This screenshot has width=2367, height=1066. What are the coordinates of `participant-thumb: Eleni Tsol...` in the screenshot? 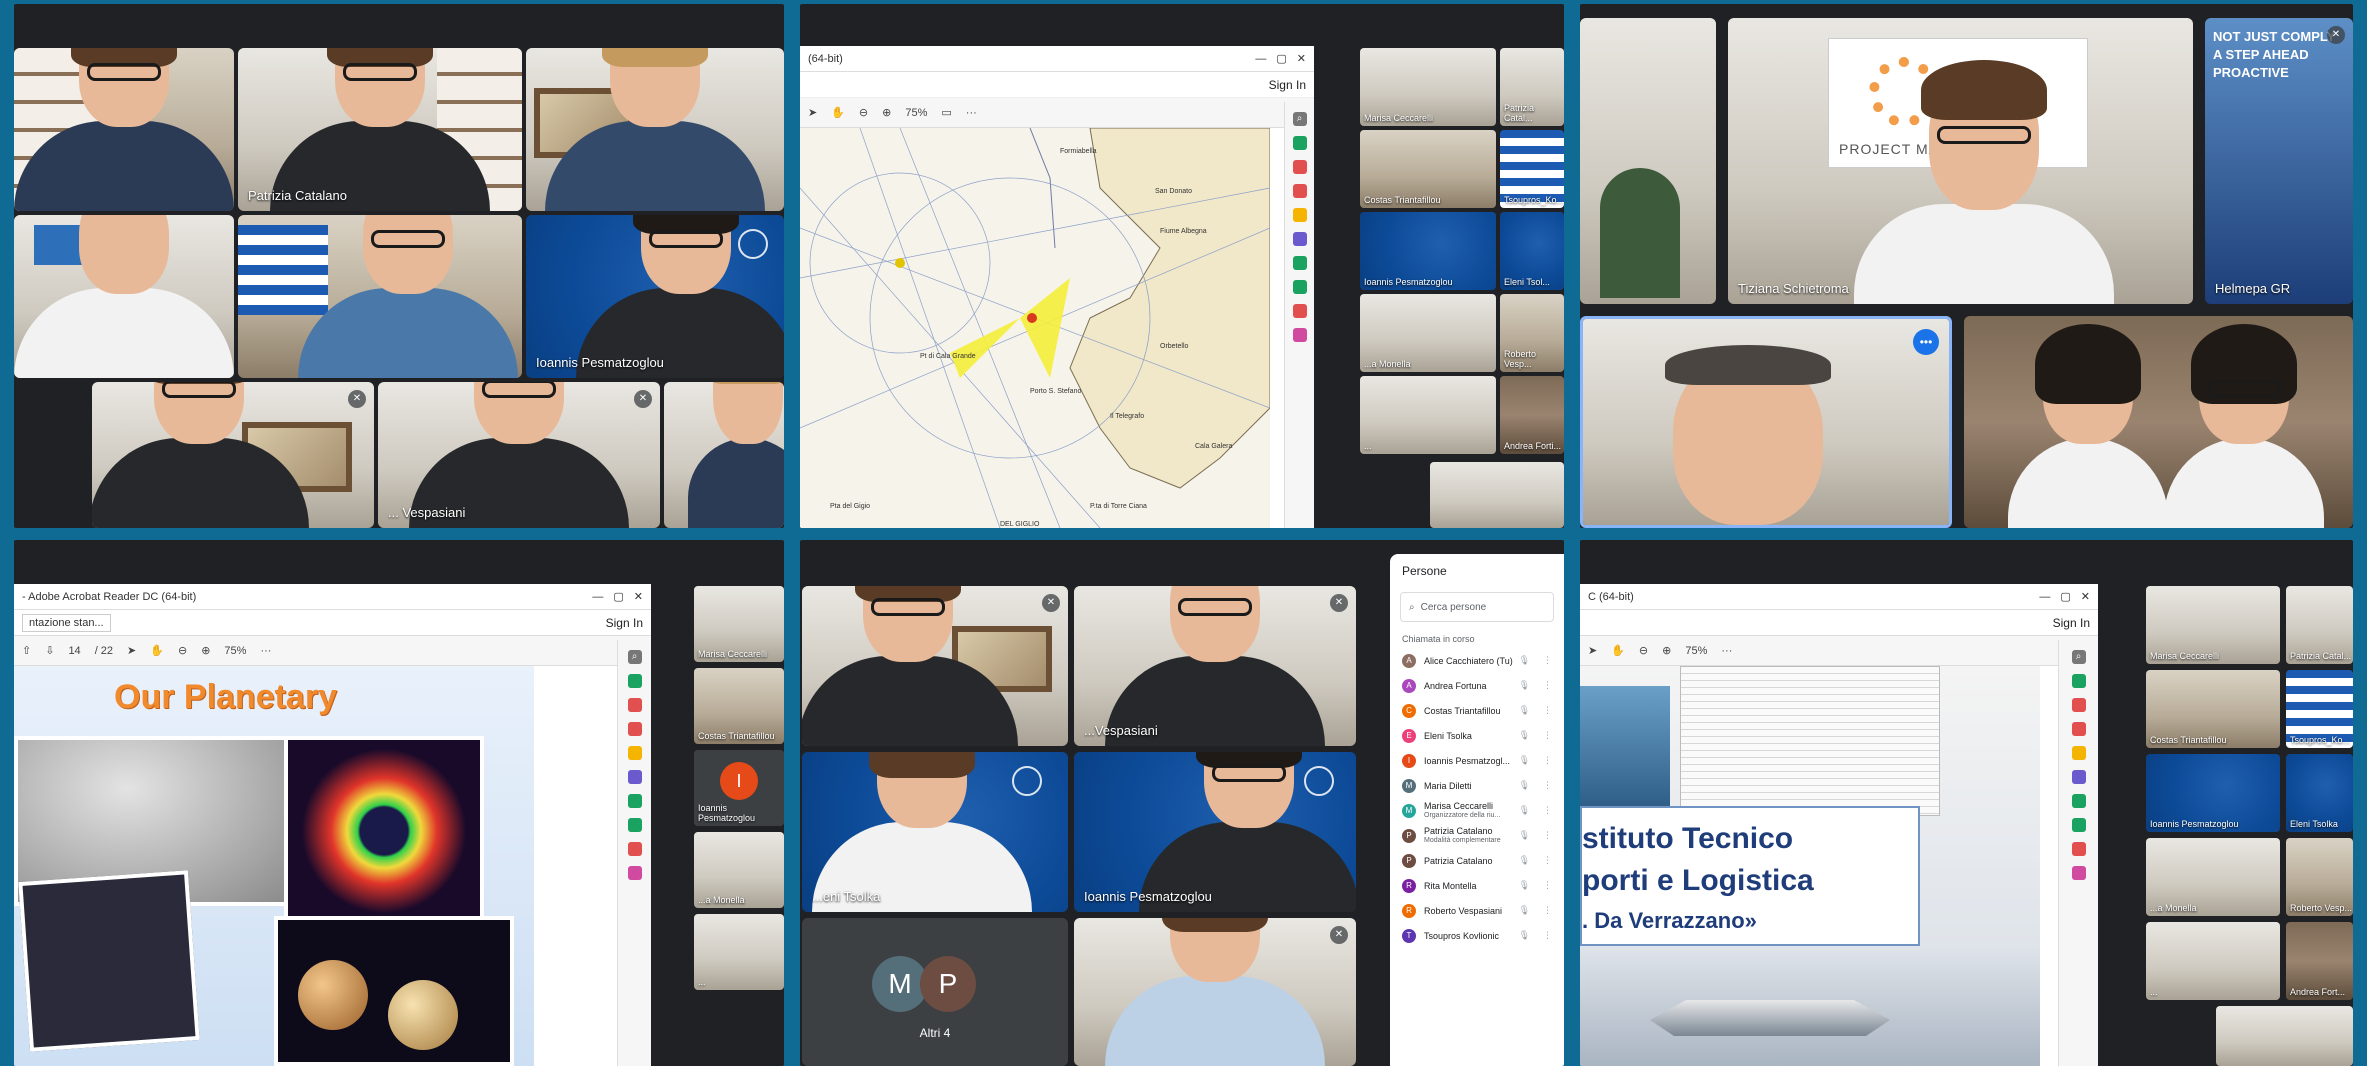 It's located at (1532, 251).